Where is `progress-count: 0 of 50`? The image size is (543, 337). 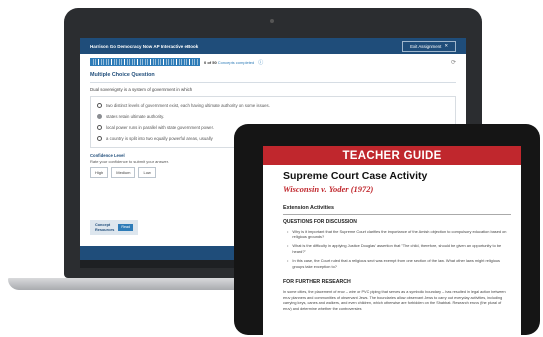
progress-count: 0 of 50 is located at coordinates (210, 62).